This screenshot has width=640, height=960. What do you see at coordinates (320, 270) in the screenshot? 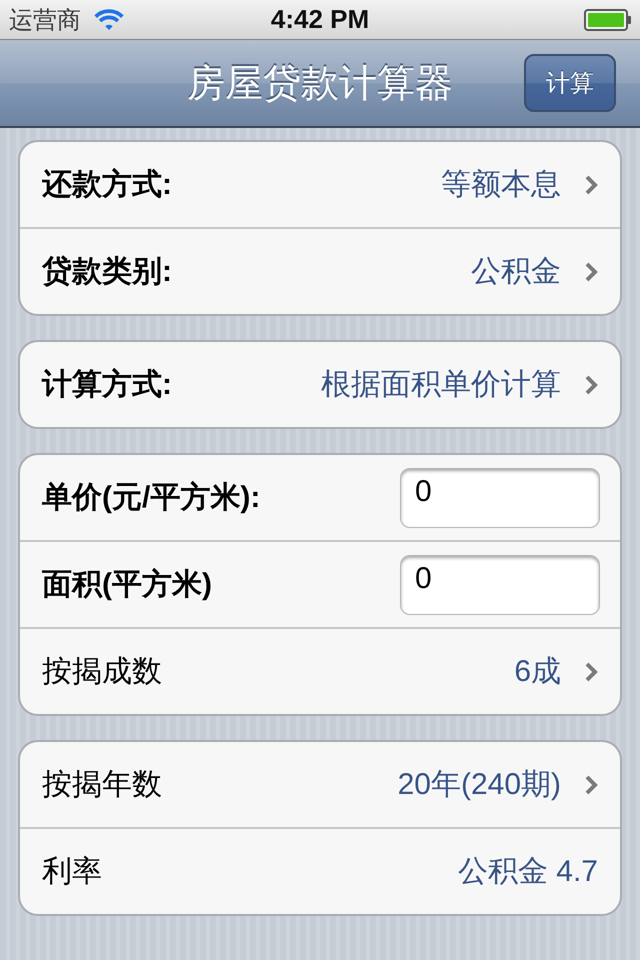
I see `table-row: 贷款类别: 公积金` at bounding box center [320, 270].